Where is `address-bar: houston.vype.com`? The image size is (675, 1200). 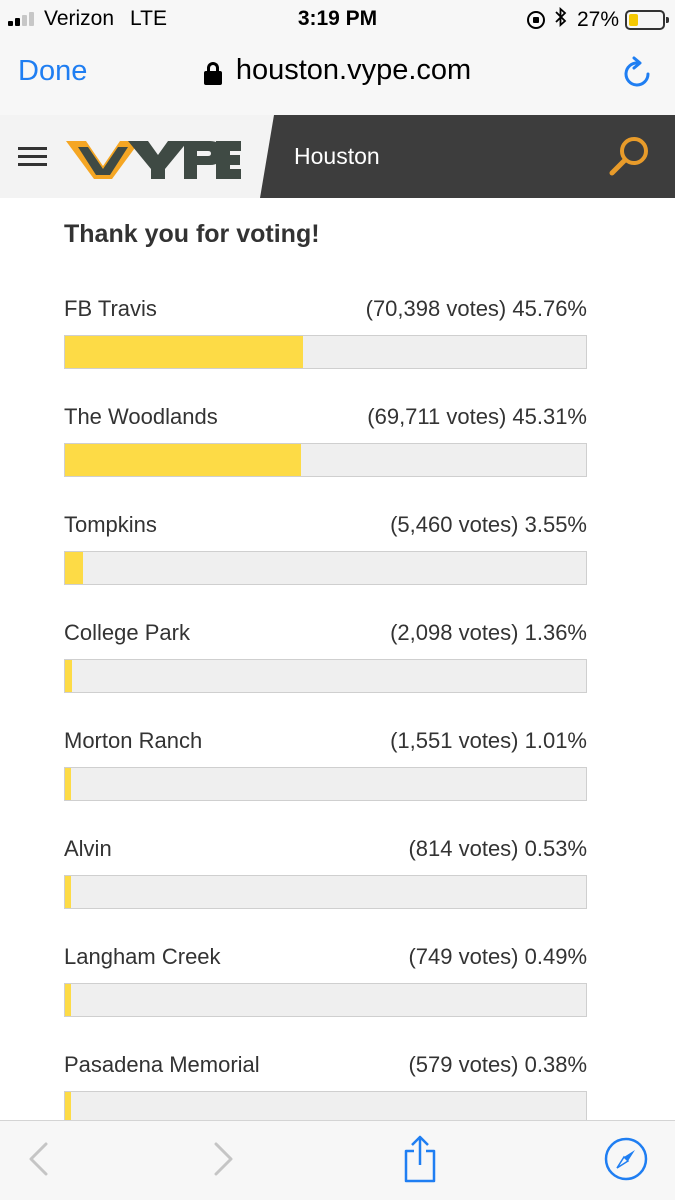 address-bar: houston.vype.com is located at coordinates (337, 70).